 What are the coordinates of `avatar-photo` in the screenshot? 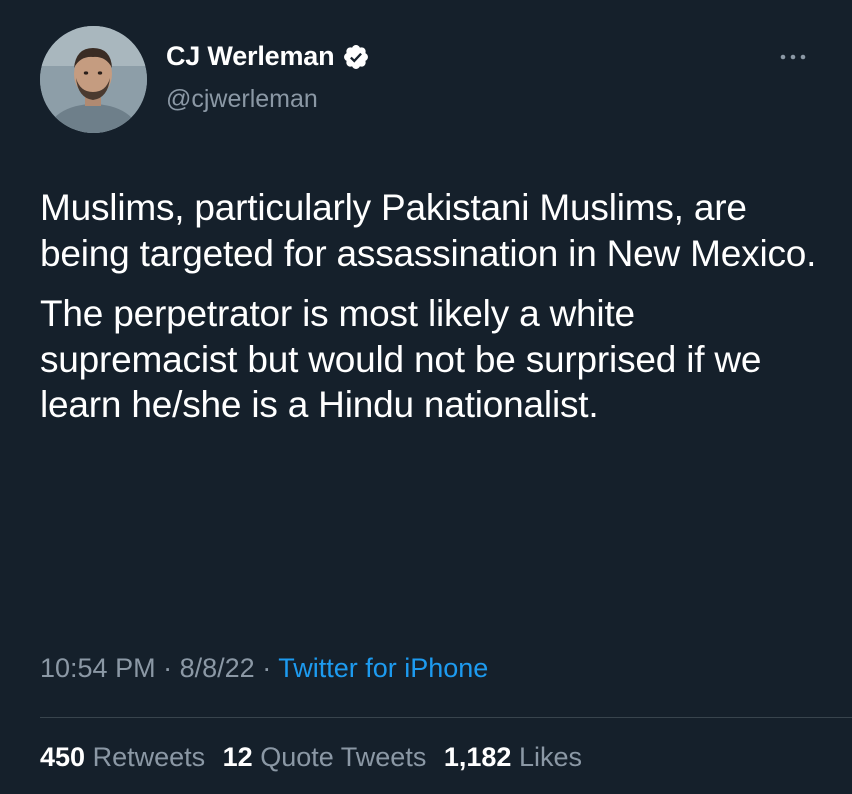 It's located at (93, 79).